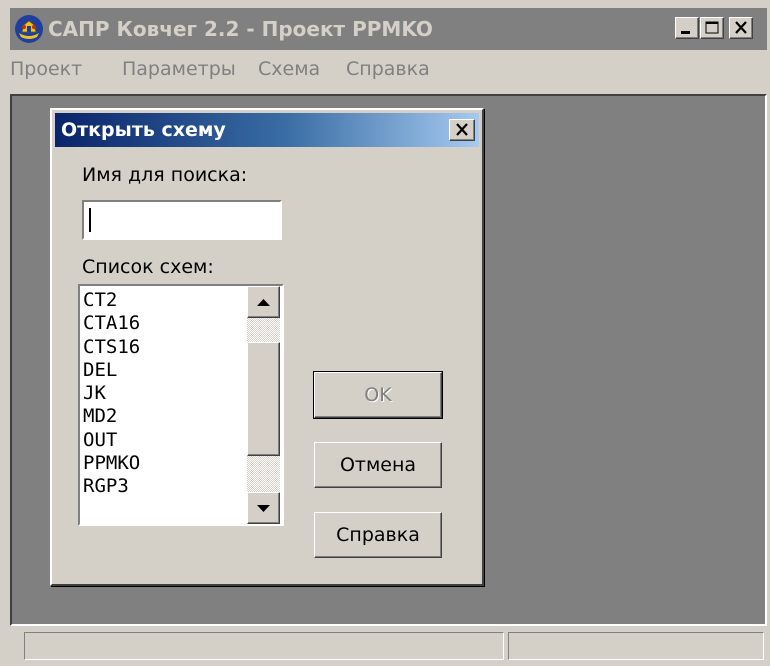  I want to click on scroll-thumb, so click(263, 399).